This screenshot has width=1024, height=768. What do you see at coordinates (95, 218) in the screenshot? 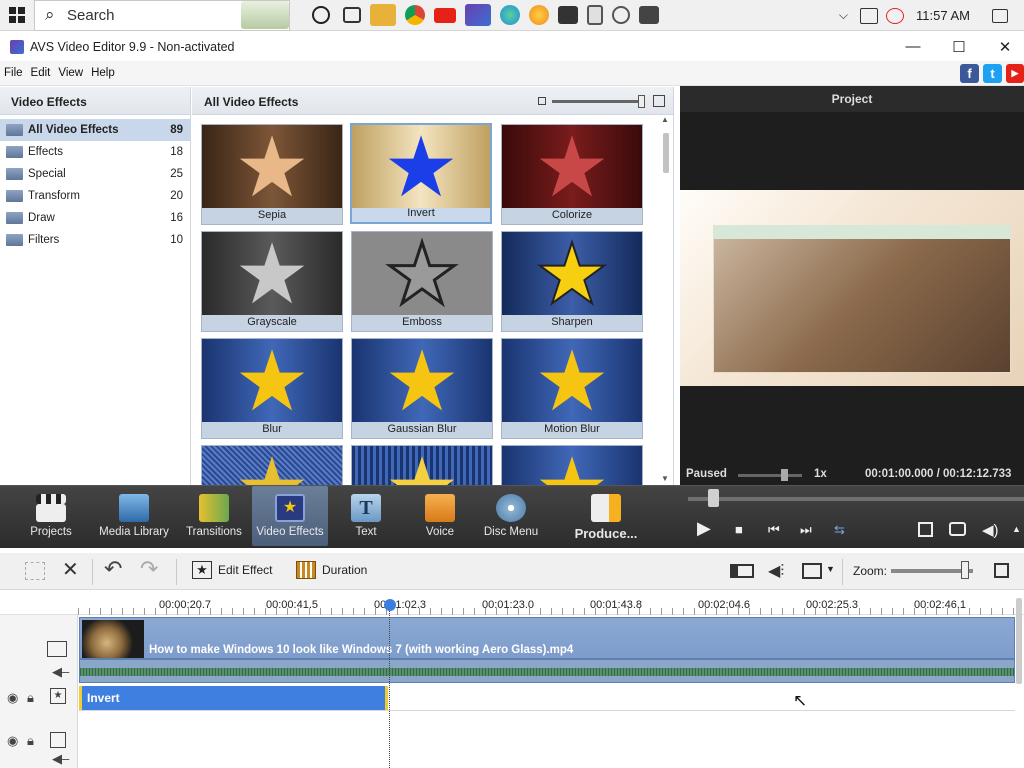
I see `category-draw: Draw 16` at bounding box center [95, 218].